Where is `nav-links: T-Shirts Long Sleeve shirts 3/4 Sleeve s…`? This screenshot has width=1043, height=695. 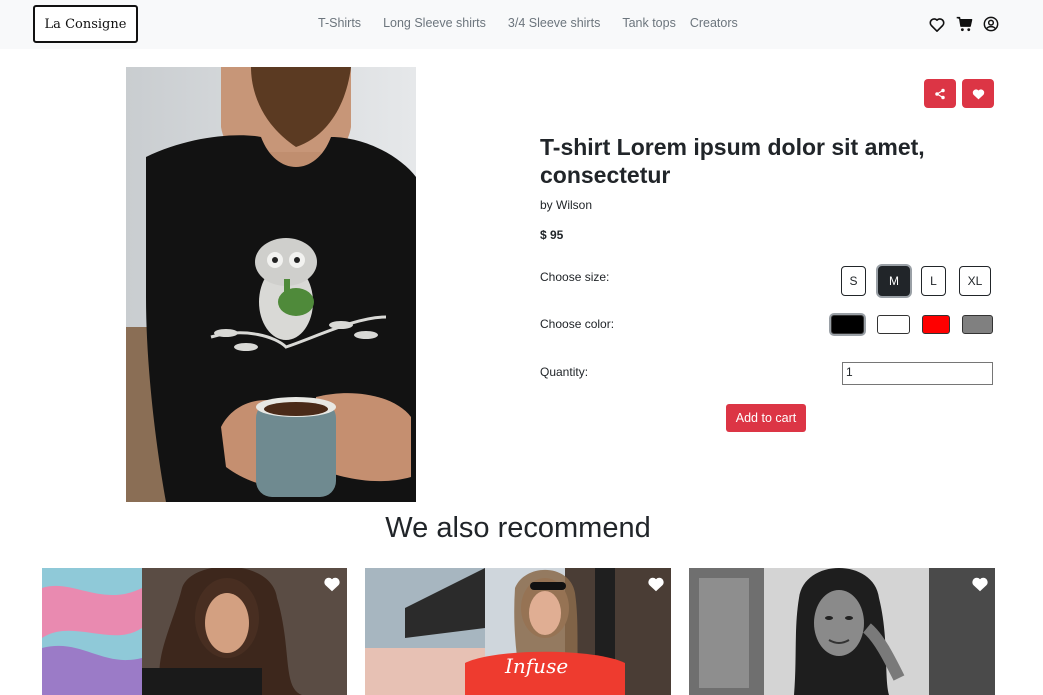 nav-links: T-Shirts Long Sleeve shirts 3/4 Sleeve s… is located at coordinates (528, 23).